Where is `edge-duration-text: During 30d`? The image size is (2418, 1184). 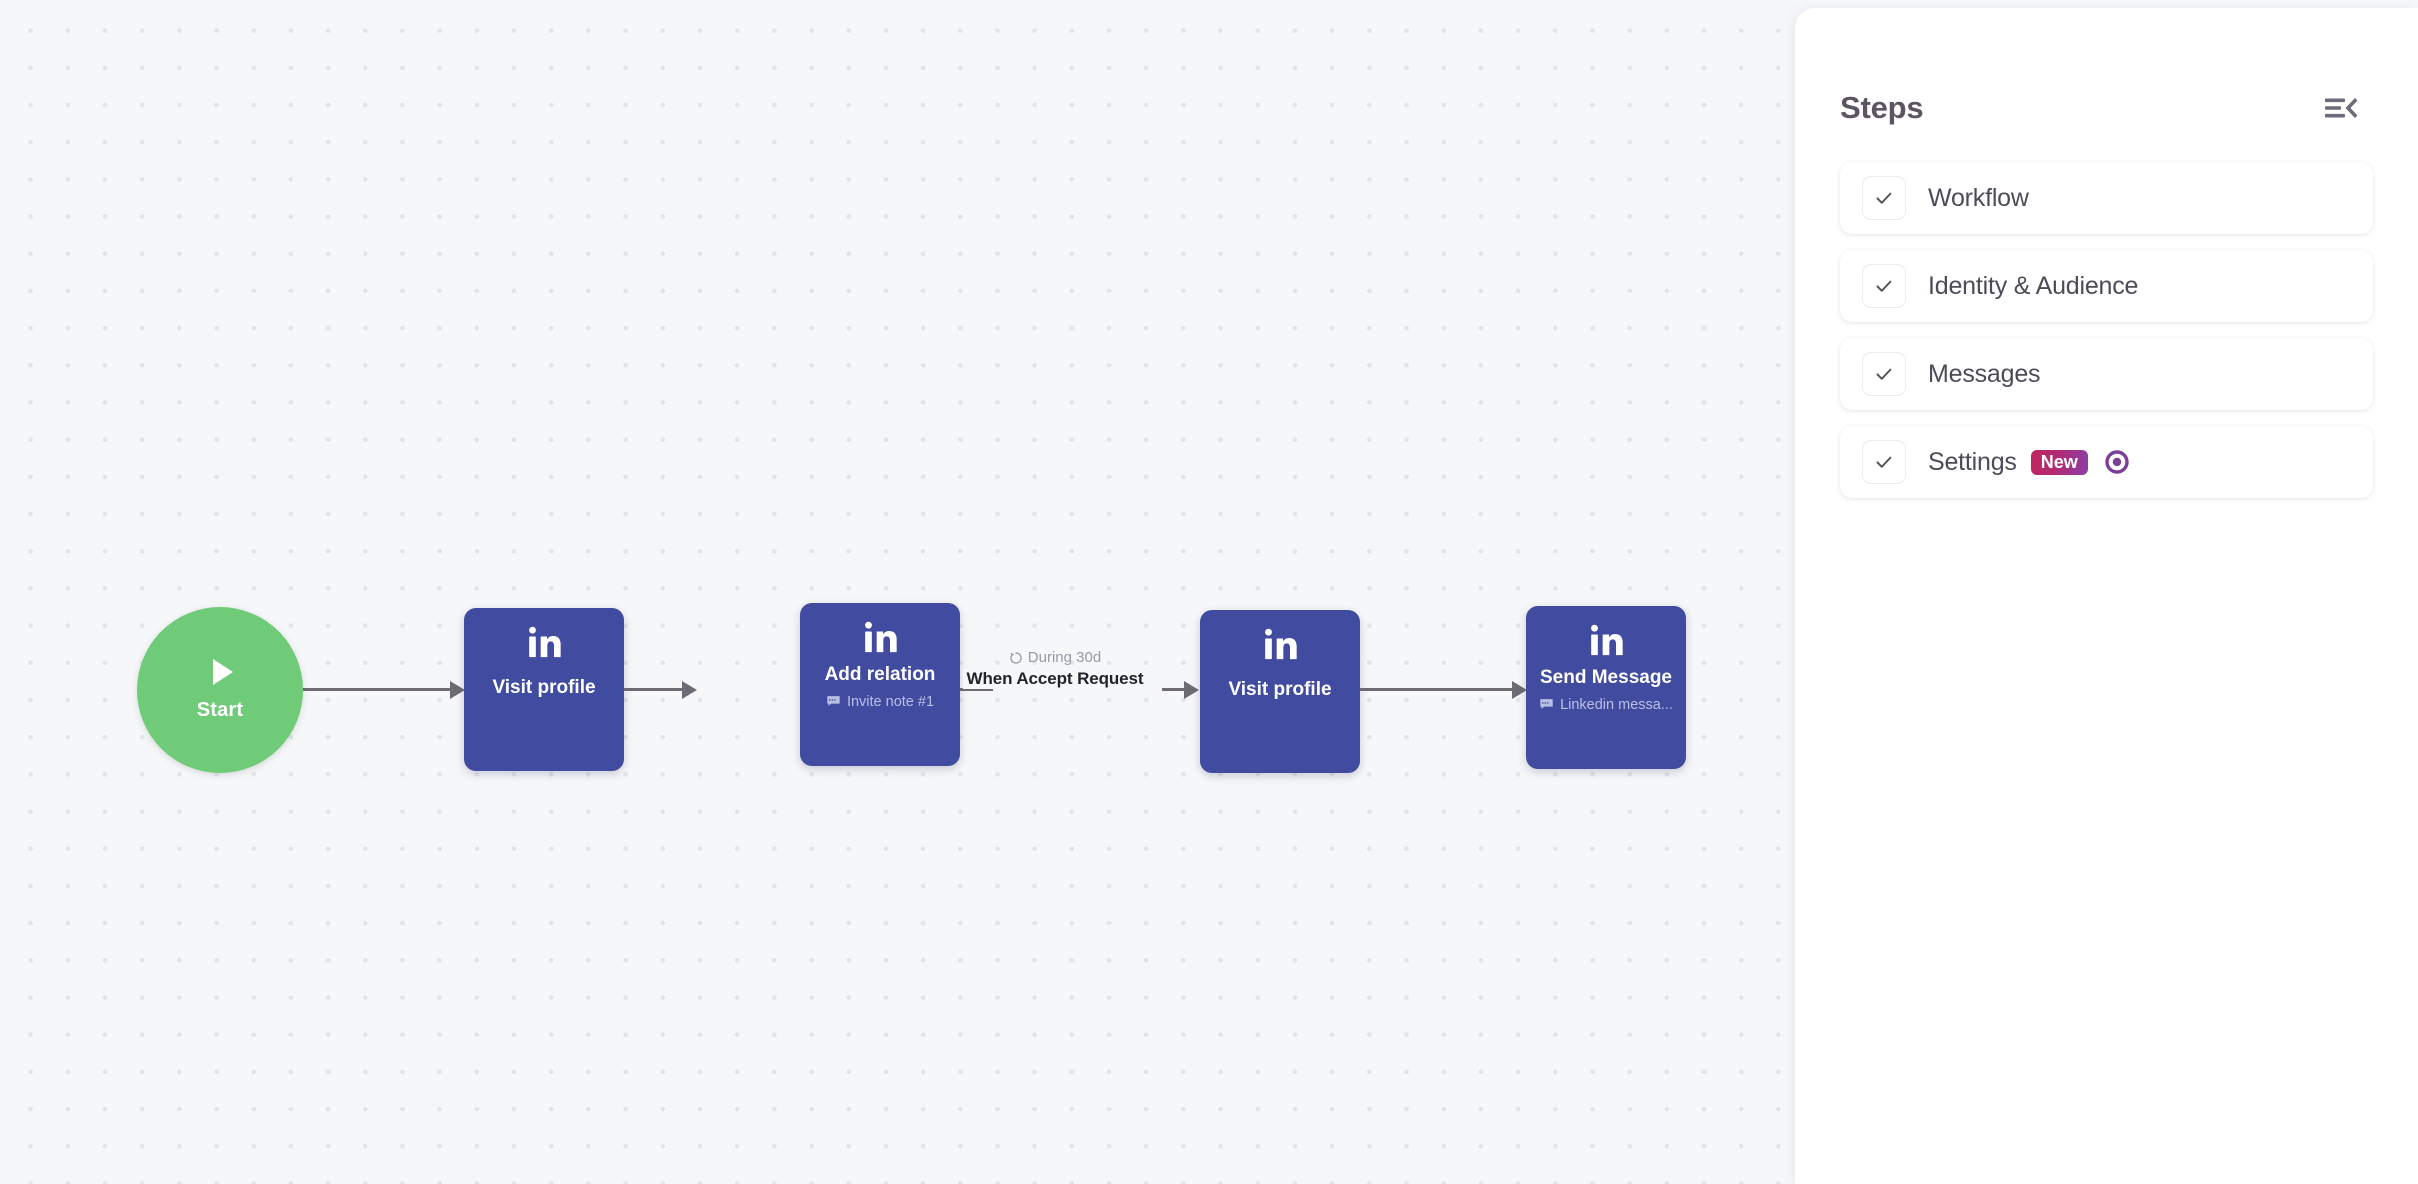 edge-duration-text: During 30d is located at coordinates (1064, 657).